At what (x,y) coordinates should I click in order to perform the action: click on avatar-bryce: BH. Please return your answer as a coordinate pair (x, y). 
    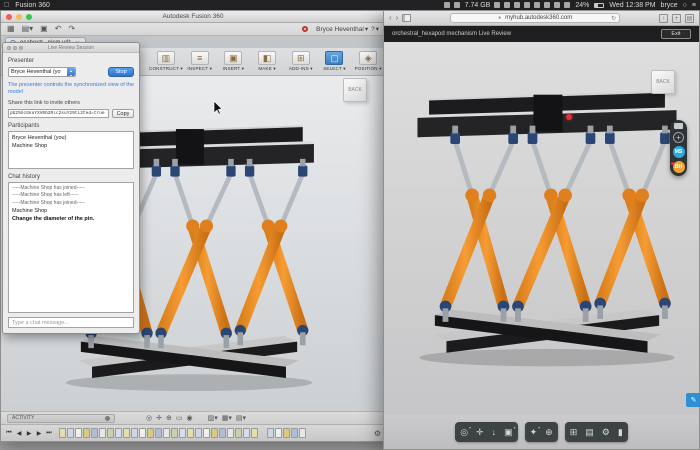
    Looking at the image, I should click on (677, 167).